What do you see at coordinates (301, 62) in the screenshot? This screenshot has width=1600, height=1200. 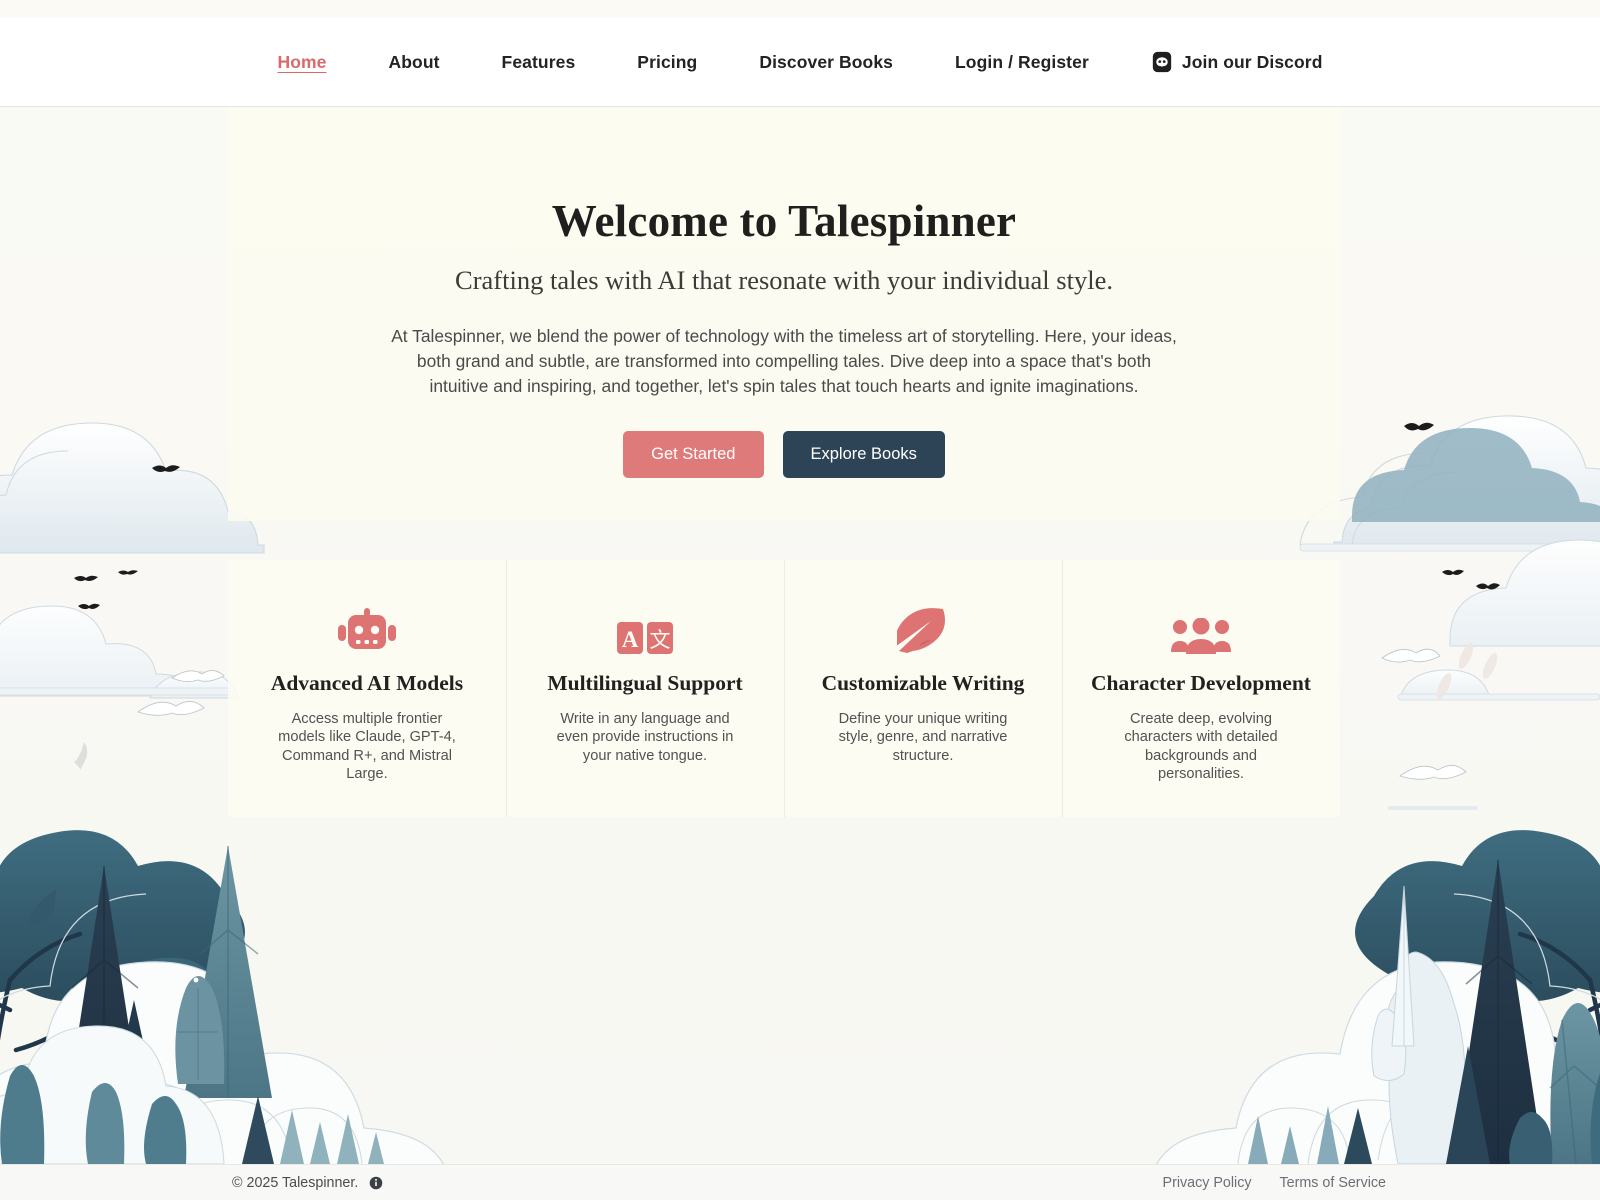 I see `nav-item-home: Home` at bounding box center [301, 62].